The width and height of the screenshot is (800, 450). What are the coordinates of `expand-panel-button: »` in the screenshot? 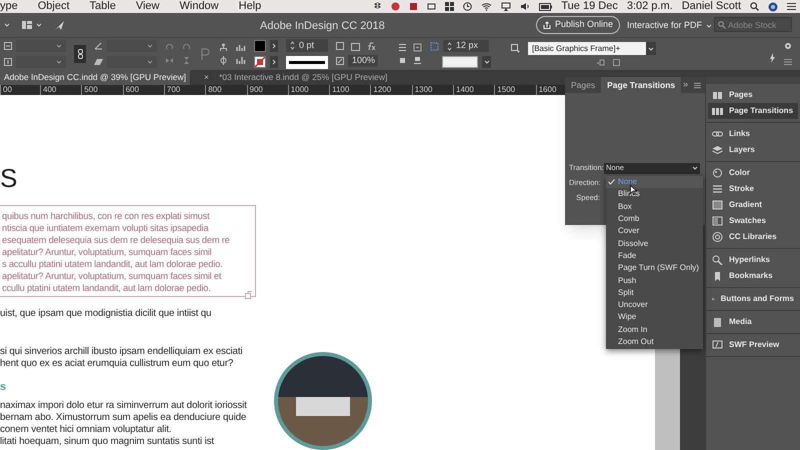 It's located at (685, 85).